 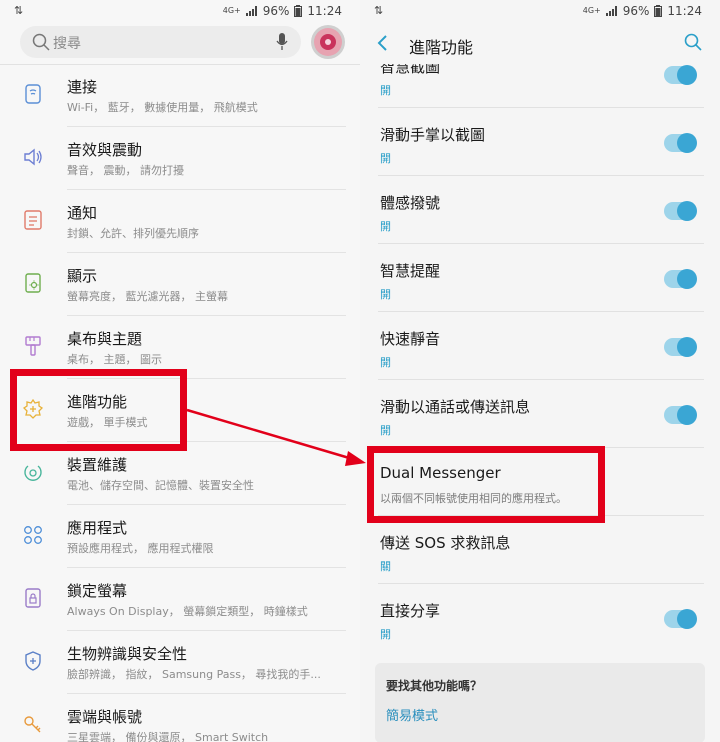 What do you see at coordinates (98, 410) in the screenshot?
I see `highlight-box-advanced-features` at bounding box center [98, 410].